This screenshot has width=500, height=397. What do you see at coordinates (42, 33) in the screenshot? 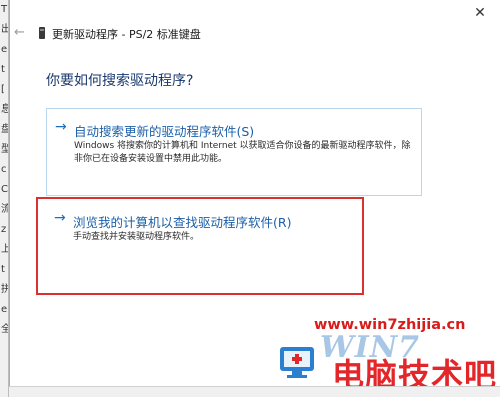
I see `keyboard-device-icon` at bounding box center [42, 33].